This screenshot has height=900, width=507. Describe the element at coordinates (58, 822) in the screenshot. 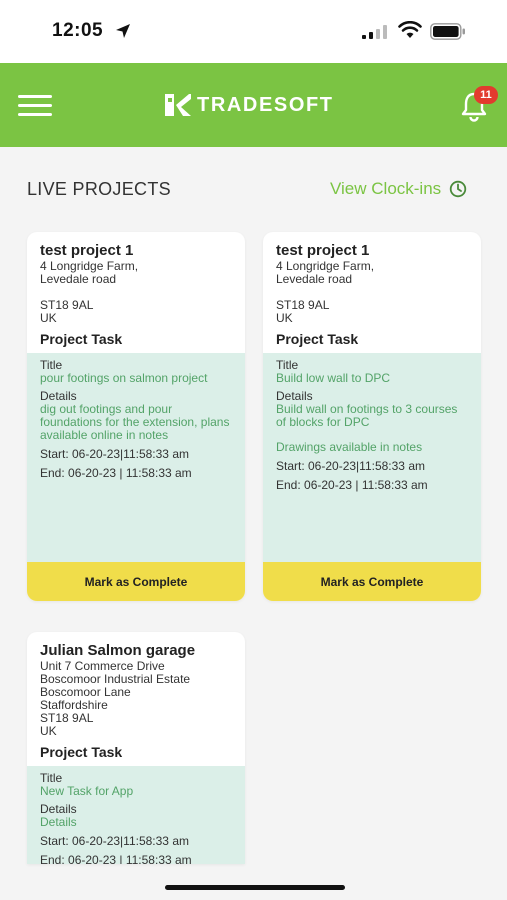

I see `details-value: Details` at that location.